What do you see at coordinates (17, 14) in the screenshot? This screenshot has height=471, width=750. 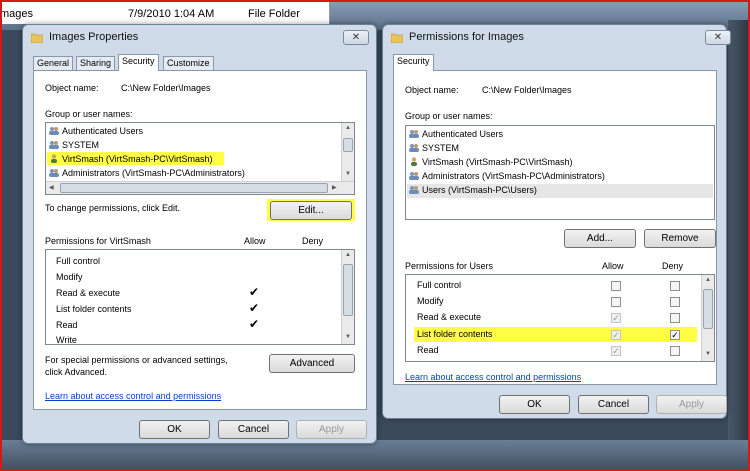 I see `file-name: mages` at bounding box center [17, 14].